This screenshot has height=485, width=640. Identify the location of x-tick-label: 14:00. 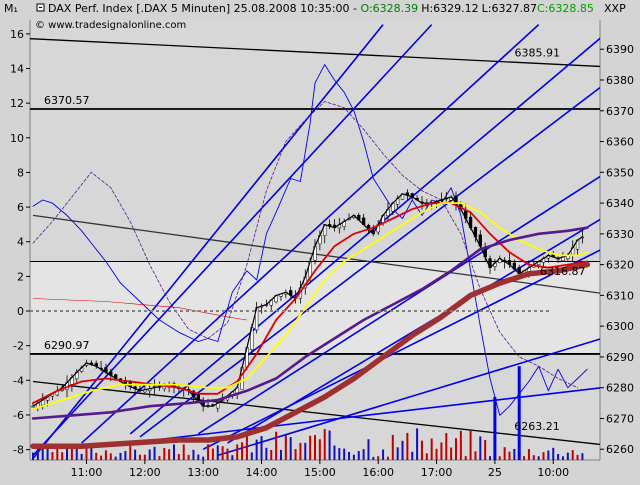
(262, 472).